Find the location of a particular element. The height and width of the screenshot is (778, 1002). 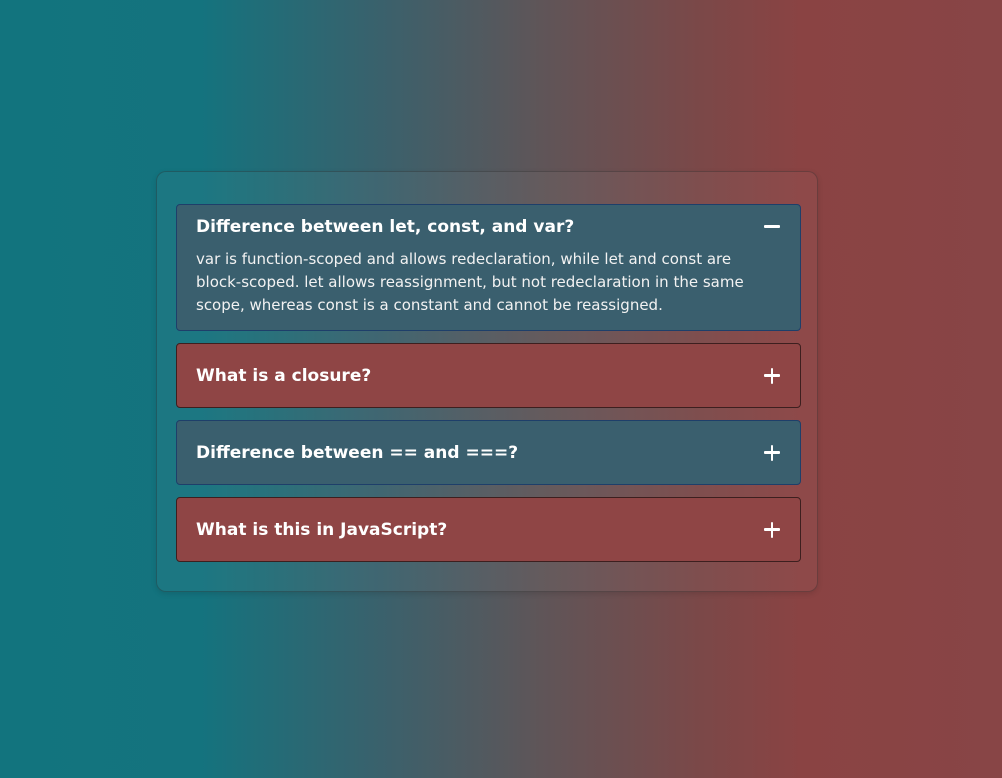

faq-question: Difference between let, const, and var? is located at coordinates (385, 227).